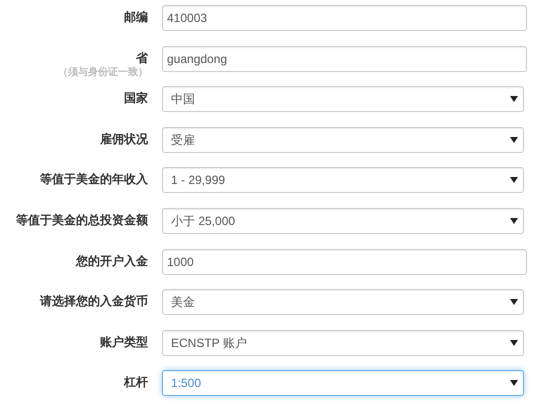  I want to click on field-note: （须与身份证一致）, so click(103, 72).